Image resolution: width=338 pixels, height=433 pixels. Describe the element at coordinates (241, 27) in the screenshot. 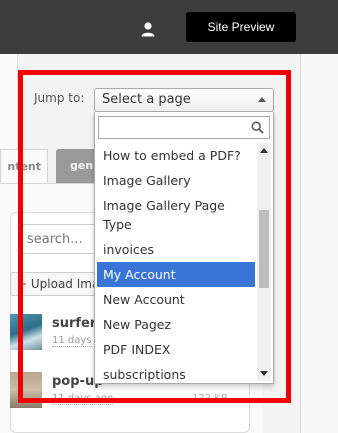

I see `site-preview-button: Site Preview` at that location.